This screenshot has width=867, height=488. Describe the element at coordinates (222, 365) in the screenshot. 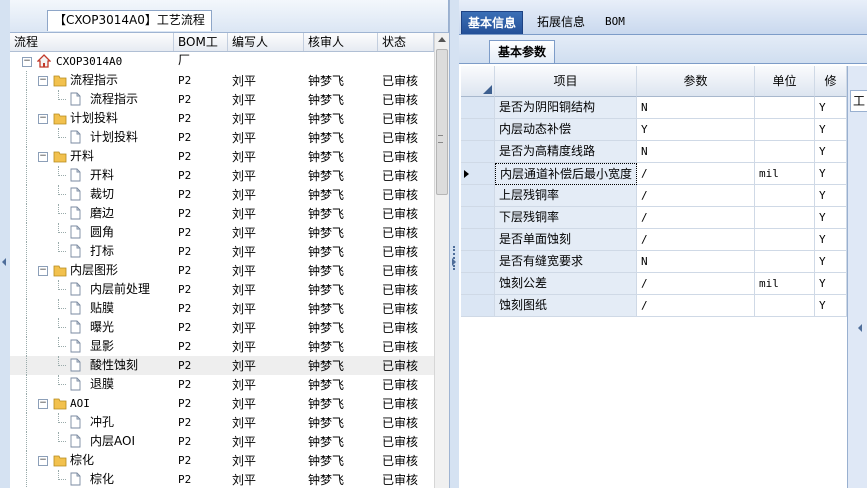

I see `tree-step-row: 酸性蚀刻 P2 刘平 钟梦飞 已审核` at that location.